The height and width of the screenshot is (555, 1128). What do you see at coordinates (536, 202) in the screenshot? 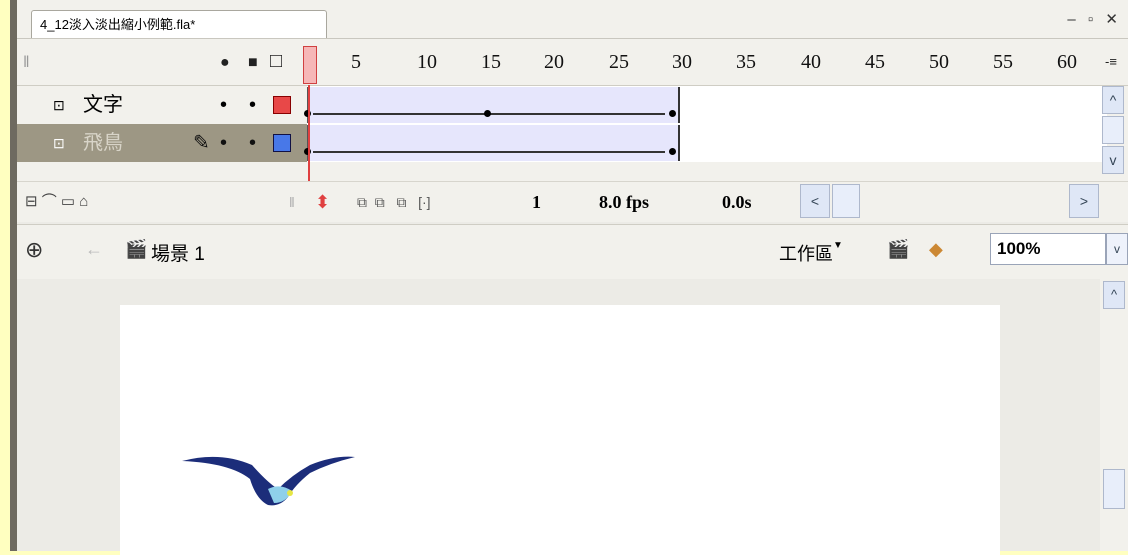
I see `current-frame: 1` at bounding box center [536, 202].